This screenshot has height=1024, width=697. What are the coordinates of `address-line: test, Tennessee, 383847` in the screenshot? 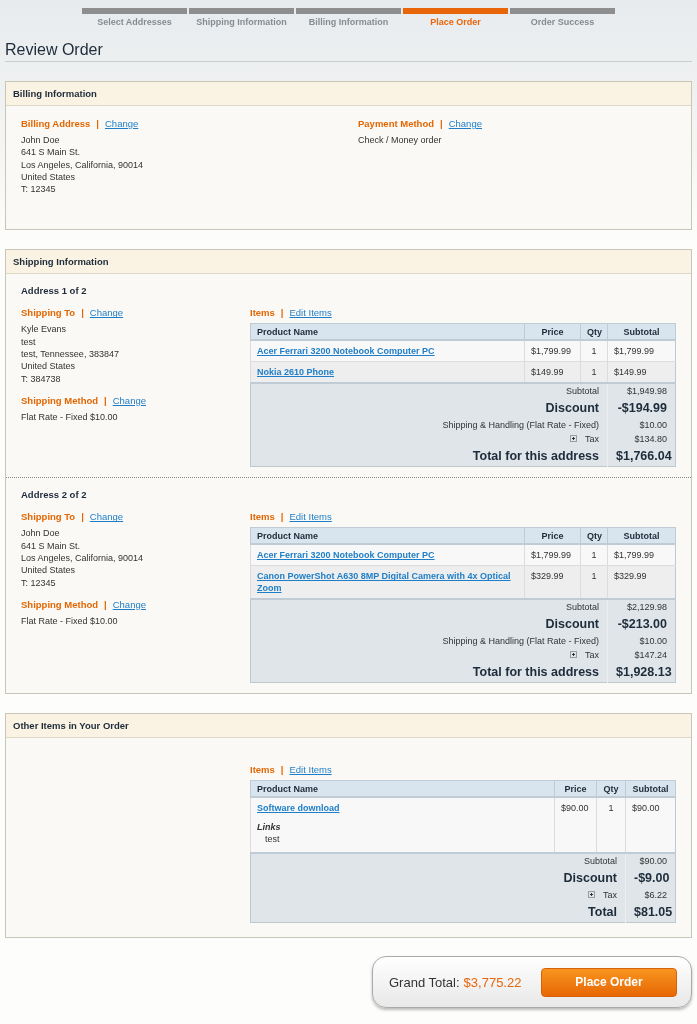 It's located at (70, 354).